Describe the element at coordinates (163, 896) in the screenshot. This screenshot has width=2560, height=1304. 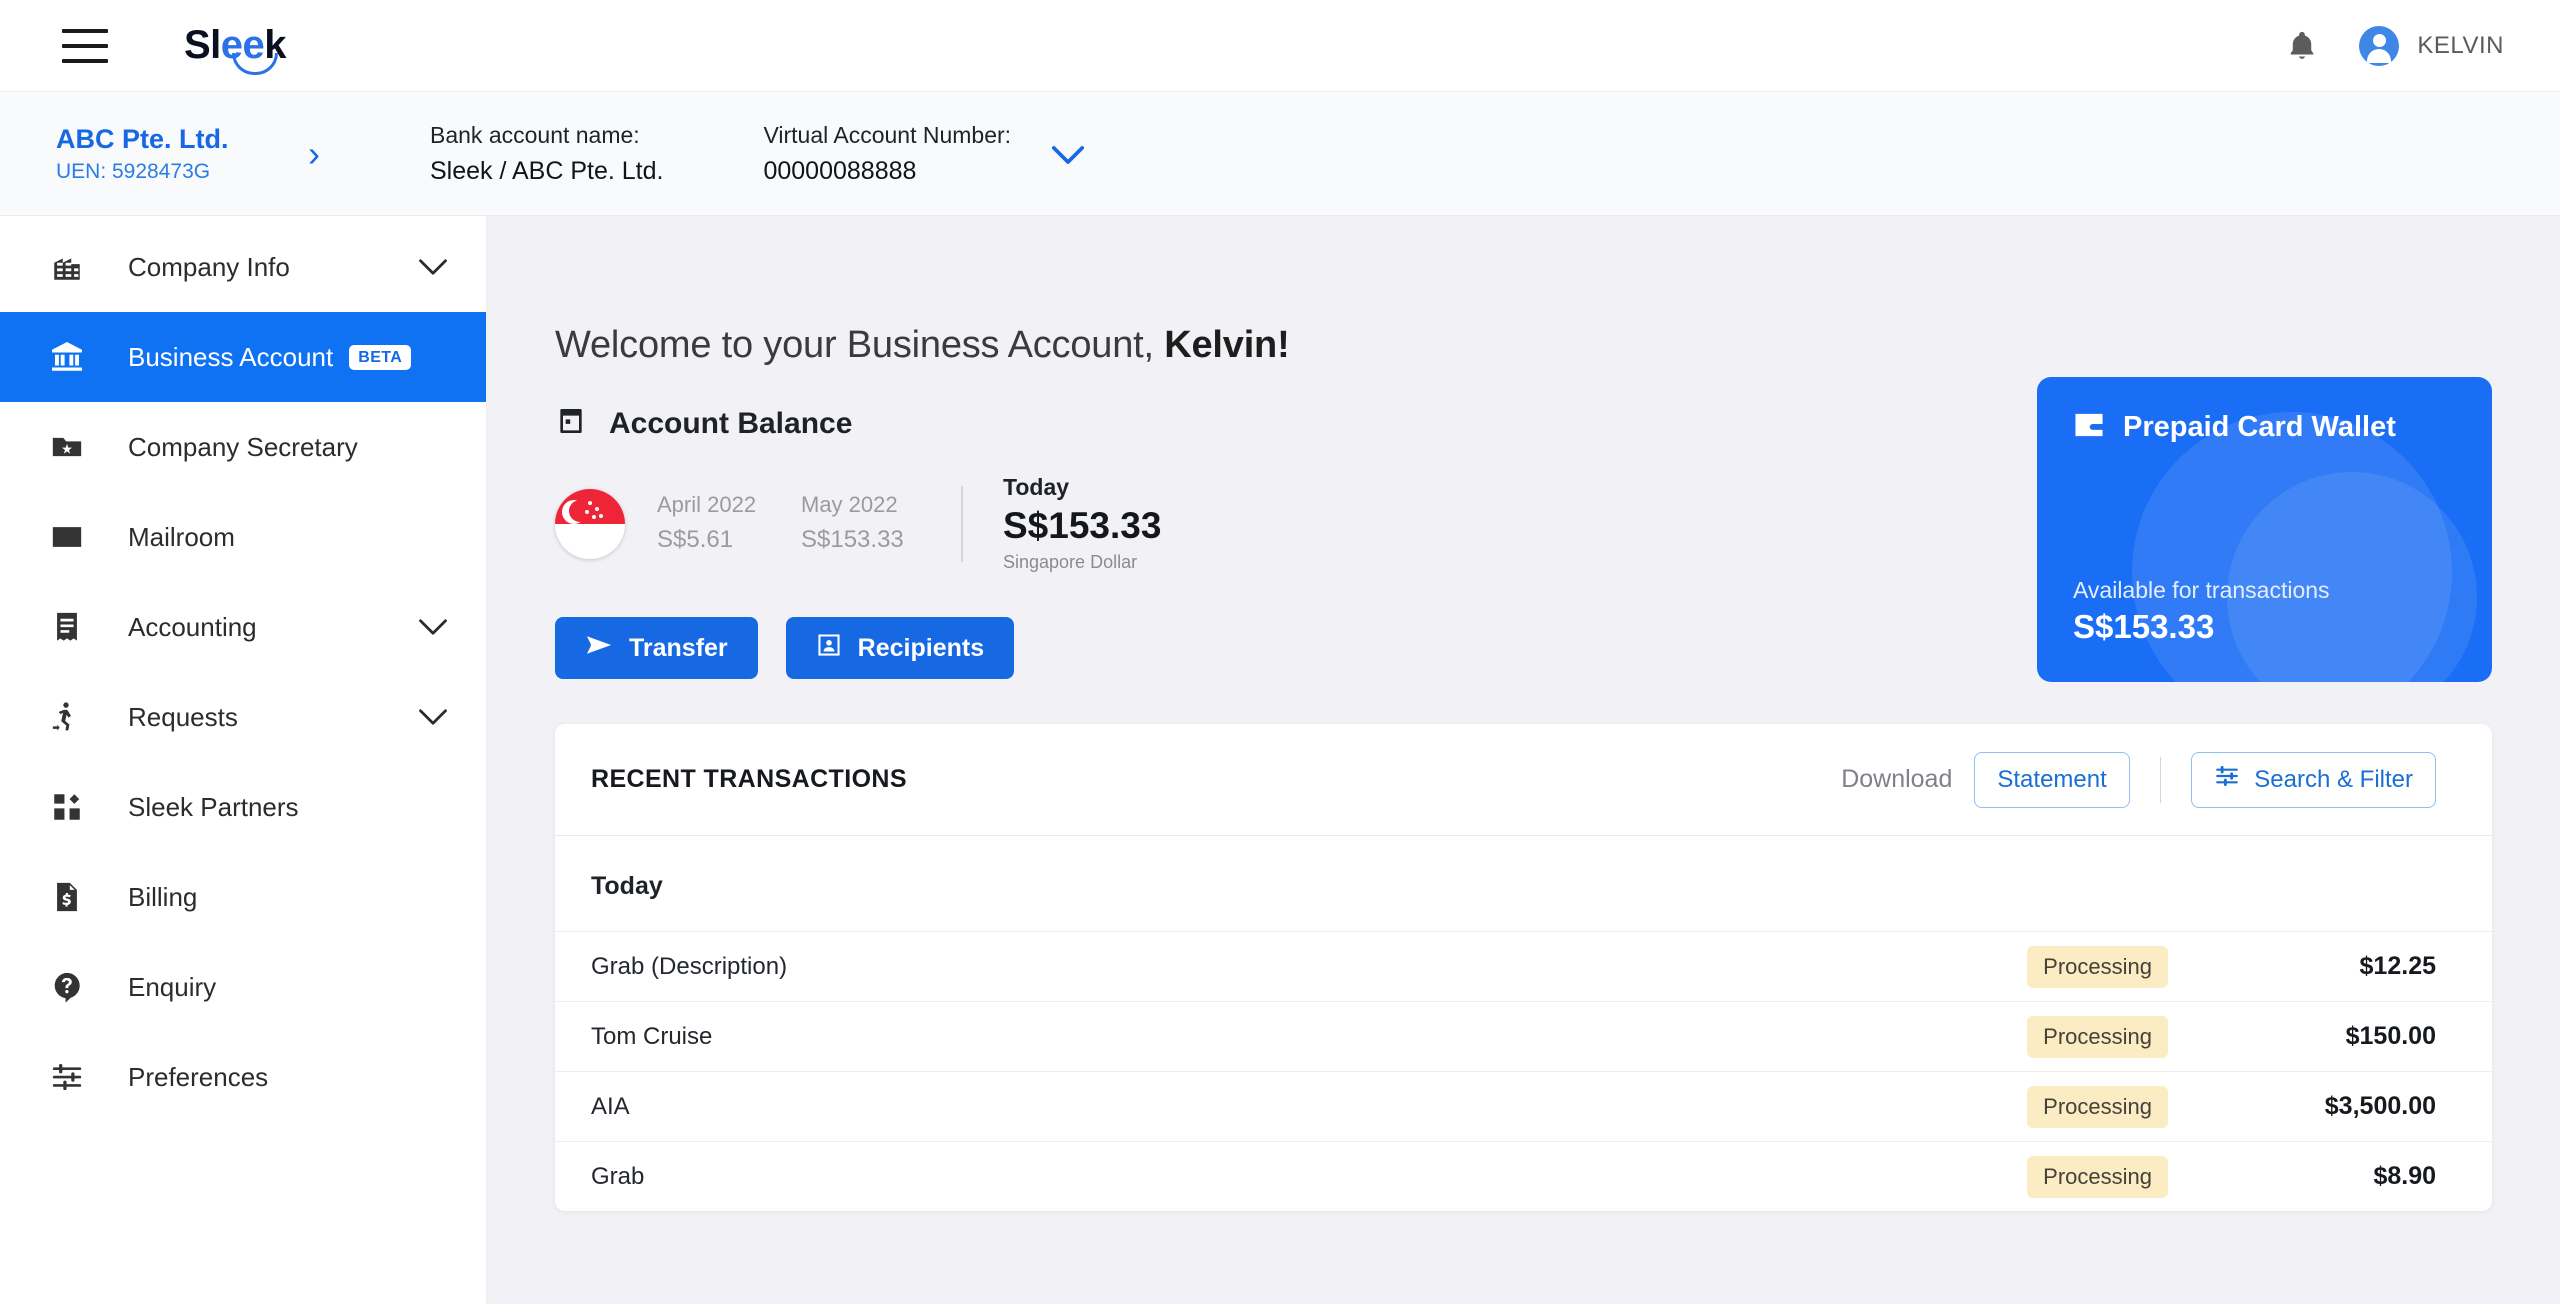
I see `sidebar-item-label: Billing` at that location.